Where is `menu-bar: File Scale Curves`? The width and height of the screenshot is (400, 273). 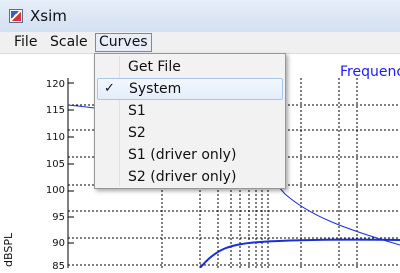
menu-bar: File Scale Curves is located at coordinates (200, 43).